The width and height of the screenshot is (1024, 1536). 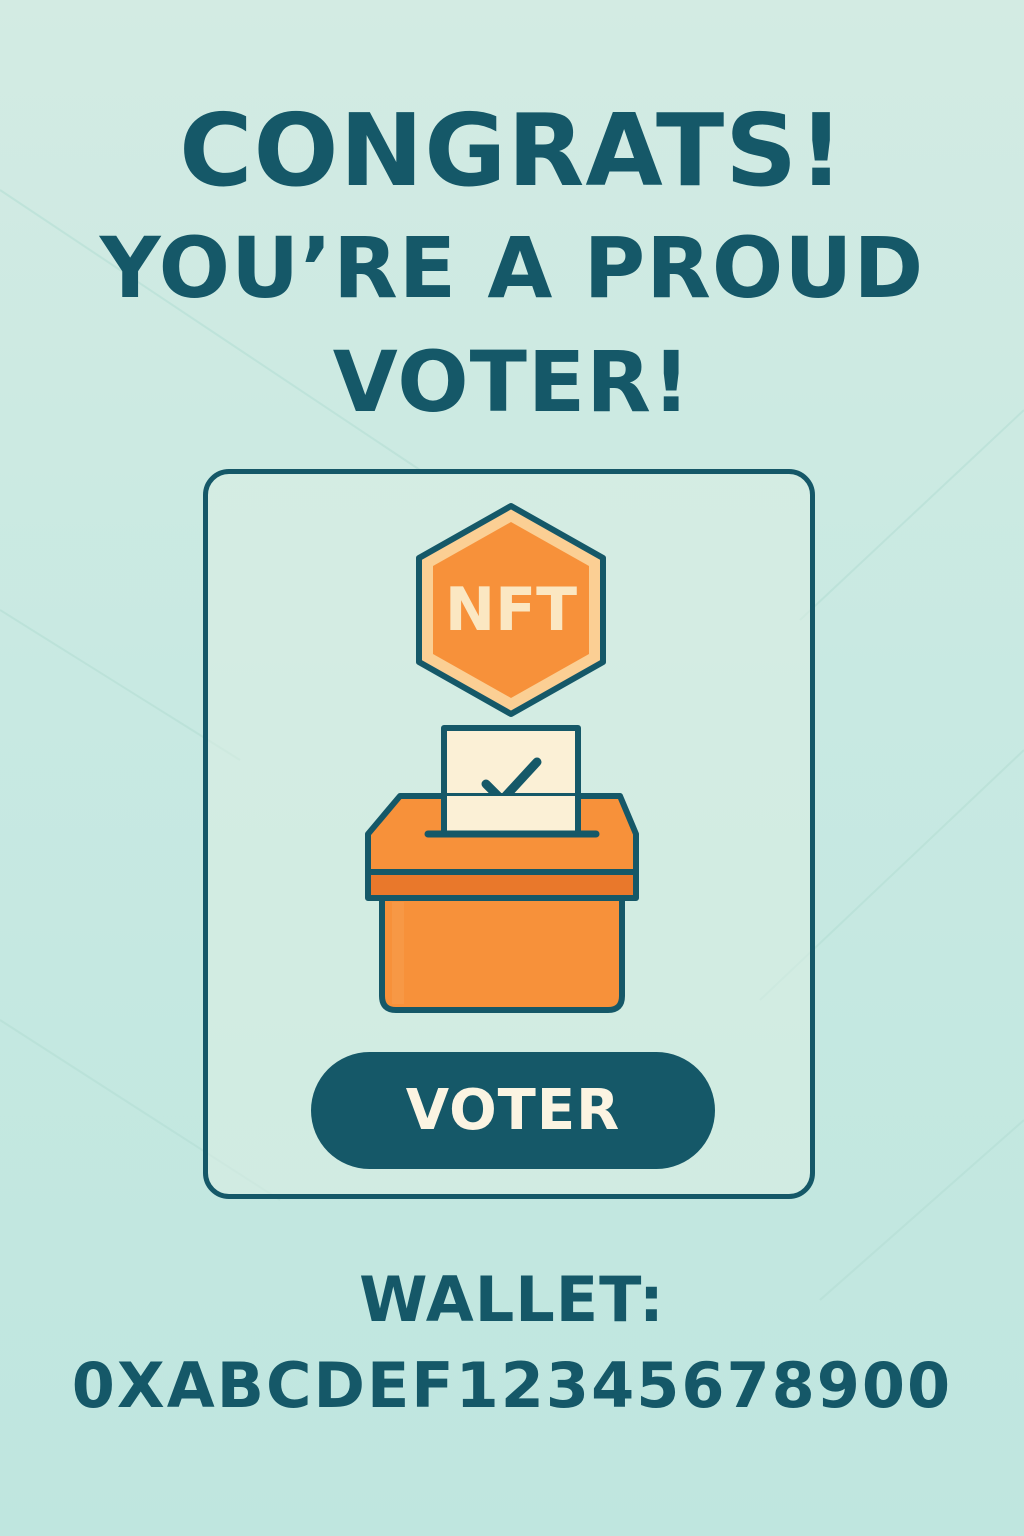 What do you see at coordinates (512, 1385) in the screenshot?
I see `wallet-address: 0XABCDEF12345678900` at bounding box center [512, 1385].